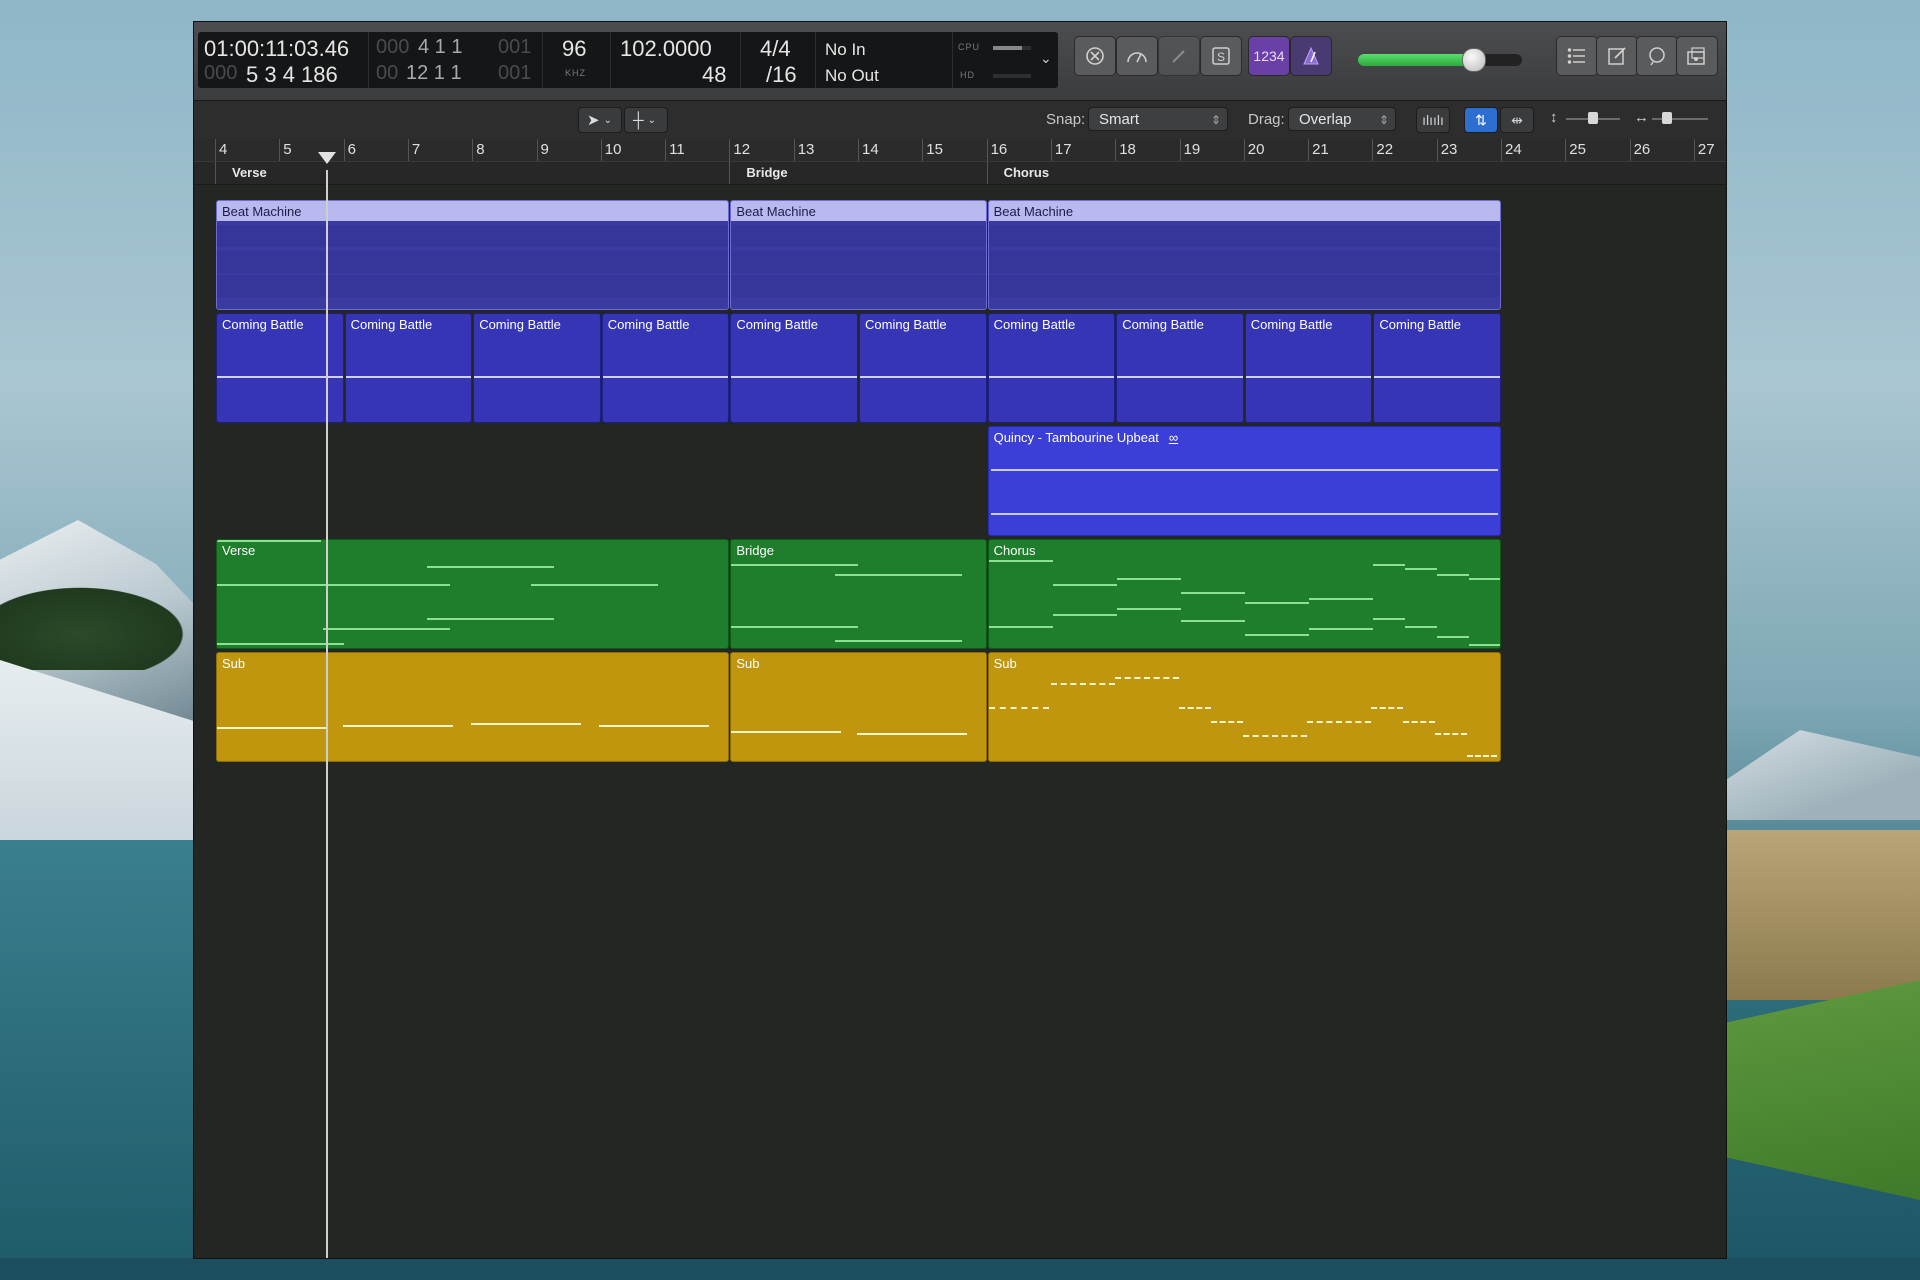 The image size is (1920, 1280). I want to click on metronome-button, so click(1311, 56).